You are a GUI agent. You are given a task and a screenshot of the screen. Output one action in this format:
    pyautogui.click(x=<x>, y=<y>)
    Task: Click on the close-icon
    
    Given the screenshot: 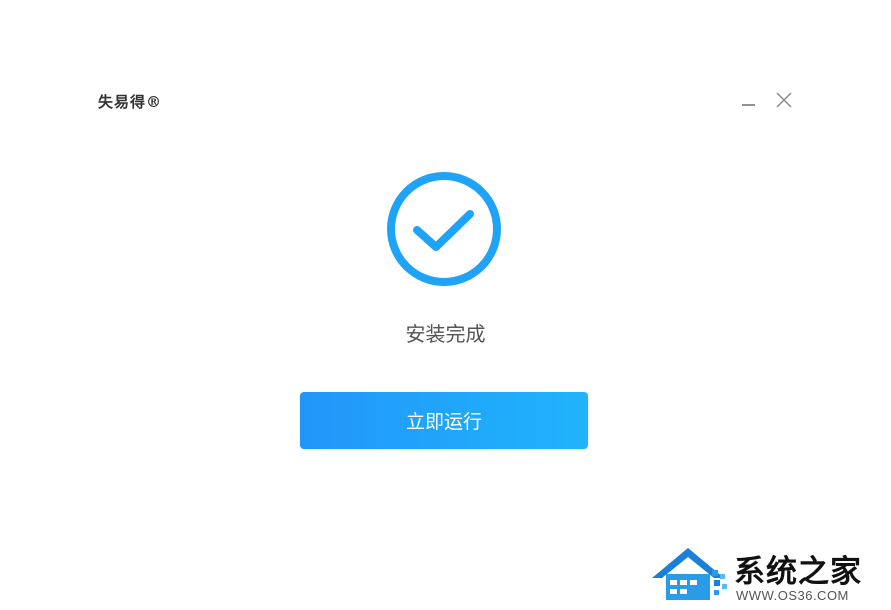 What is the action you would take?
    pyautogui.click(x=784, y=100)
    